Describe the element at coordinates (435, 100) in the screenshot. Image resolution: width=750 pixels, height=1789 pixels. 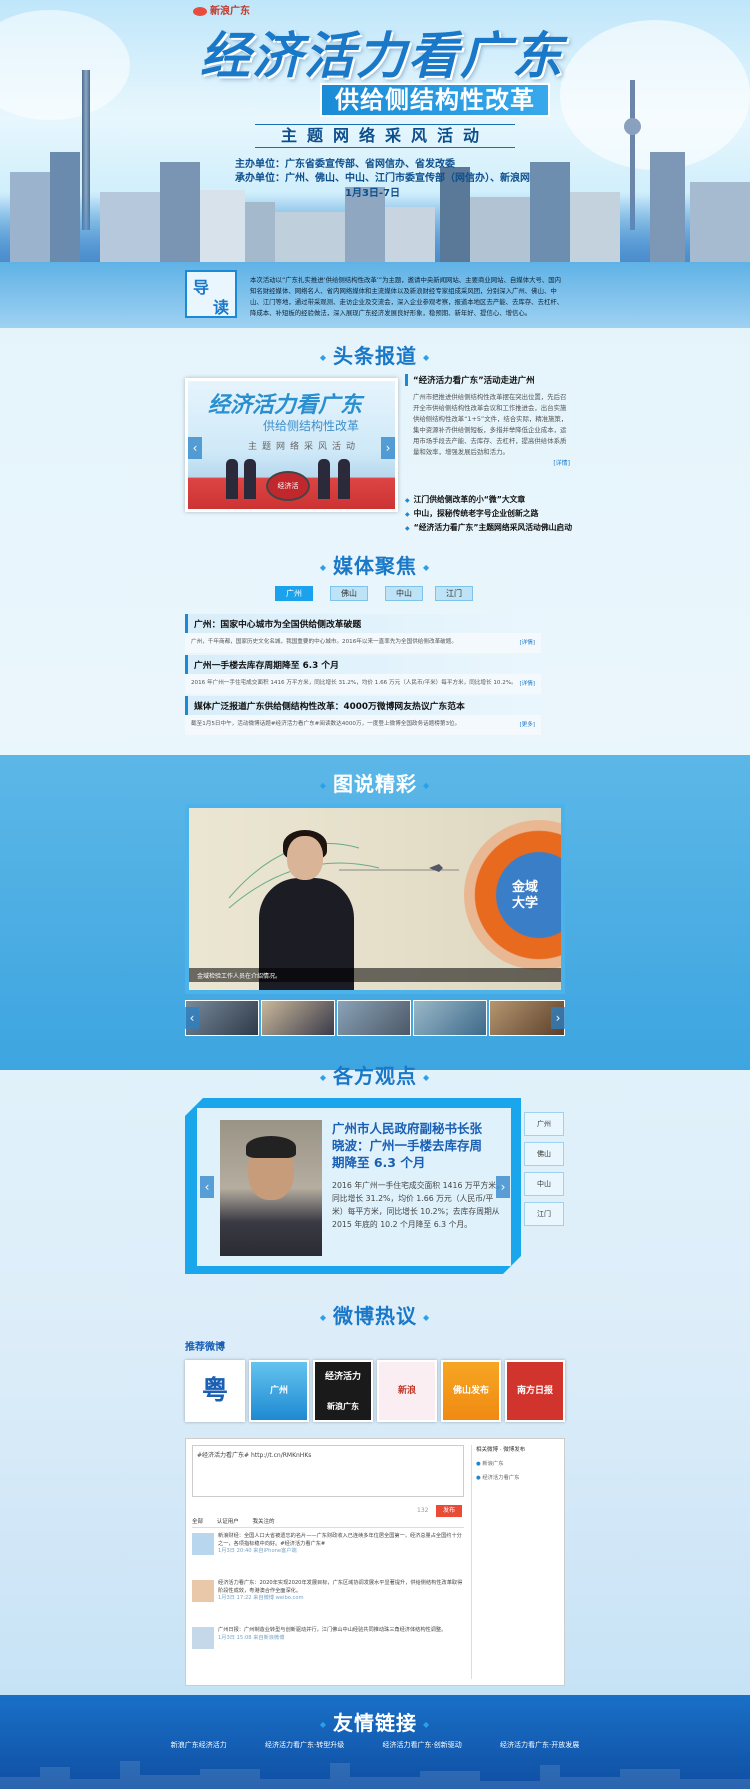
I see `page-subtitle: 供给侧结构性改革` at that location.